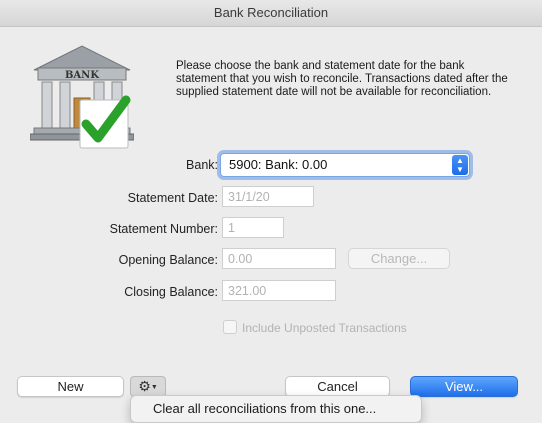 Image resolution: width=542 pixels, height=423 pixels. What do you see at coordinates (144, 386) in the screenshot?
I see `gear-icon: ⚙` at bounding box center [144, 386].